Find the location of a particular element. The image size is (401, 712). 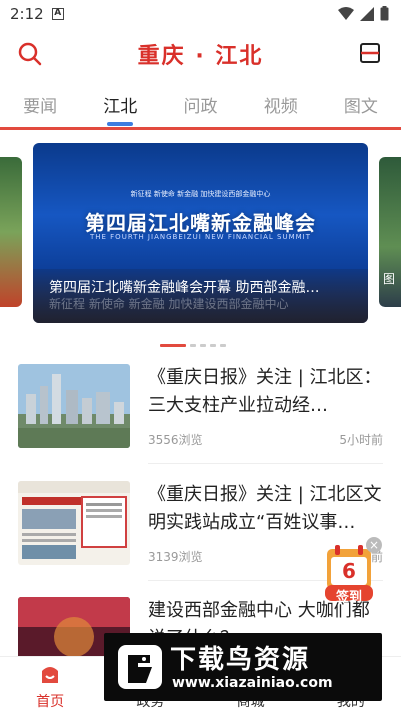

tab-label: 要闻 is located at coordinates (40, 107).